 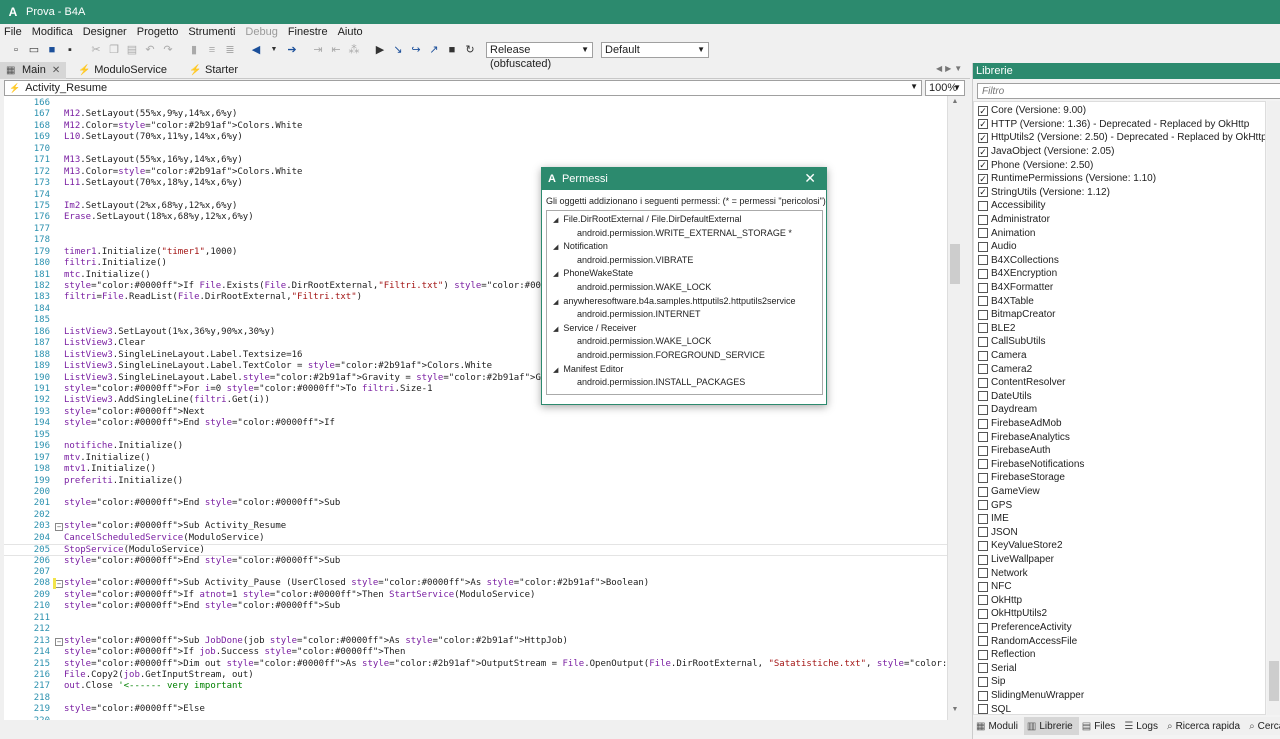 What do you see at coordinates (261, 32) in the screenshot?
I see `menu-debug: Debug` at bounding box center [261, 32].